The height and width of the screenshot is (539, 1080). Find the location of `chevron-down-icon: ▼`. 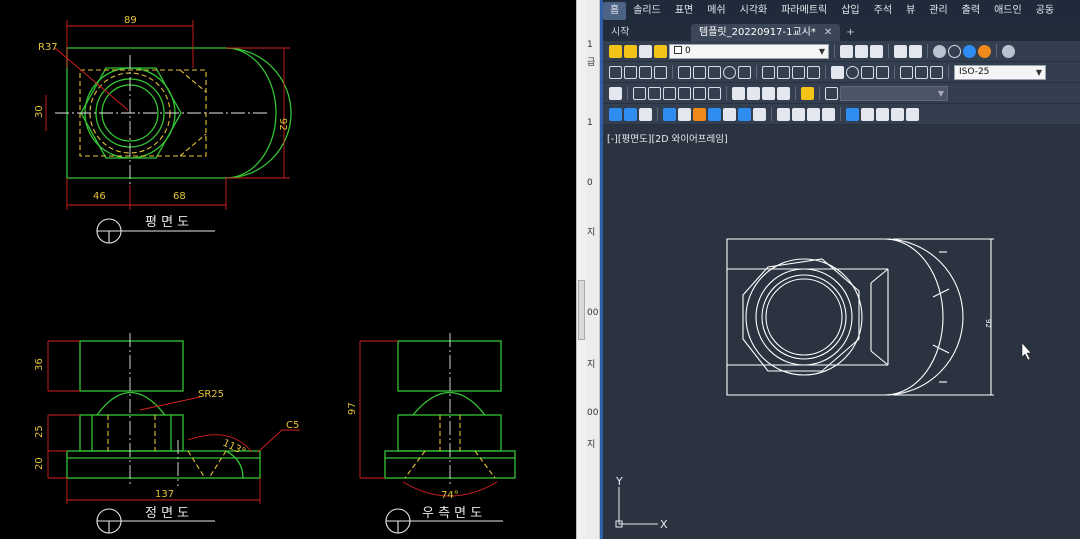

chevron-down-icon: ▼ is located at coordinates (1038, 72).